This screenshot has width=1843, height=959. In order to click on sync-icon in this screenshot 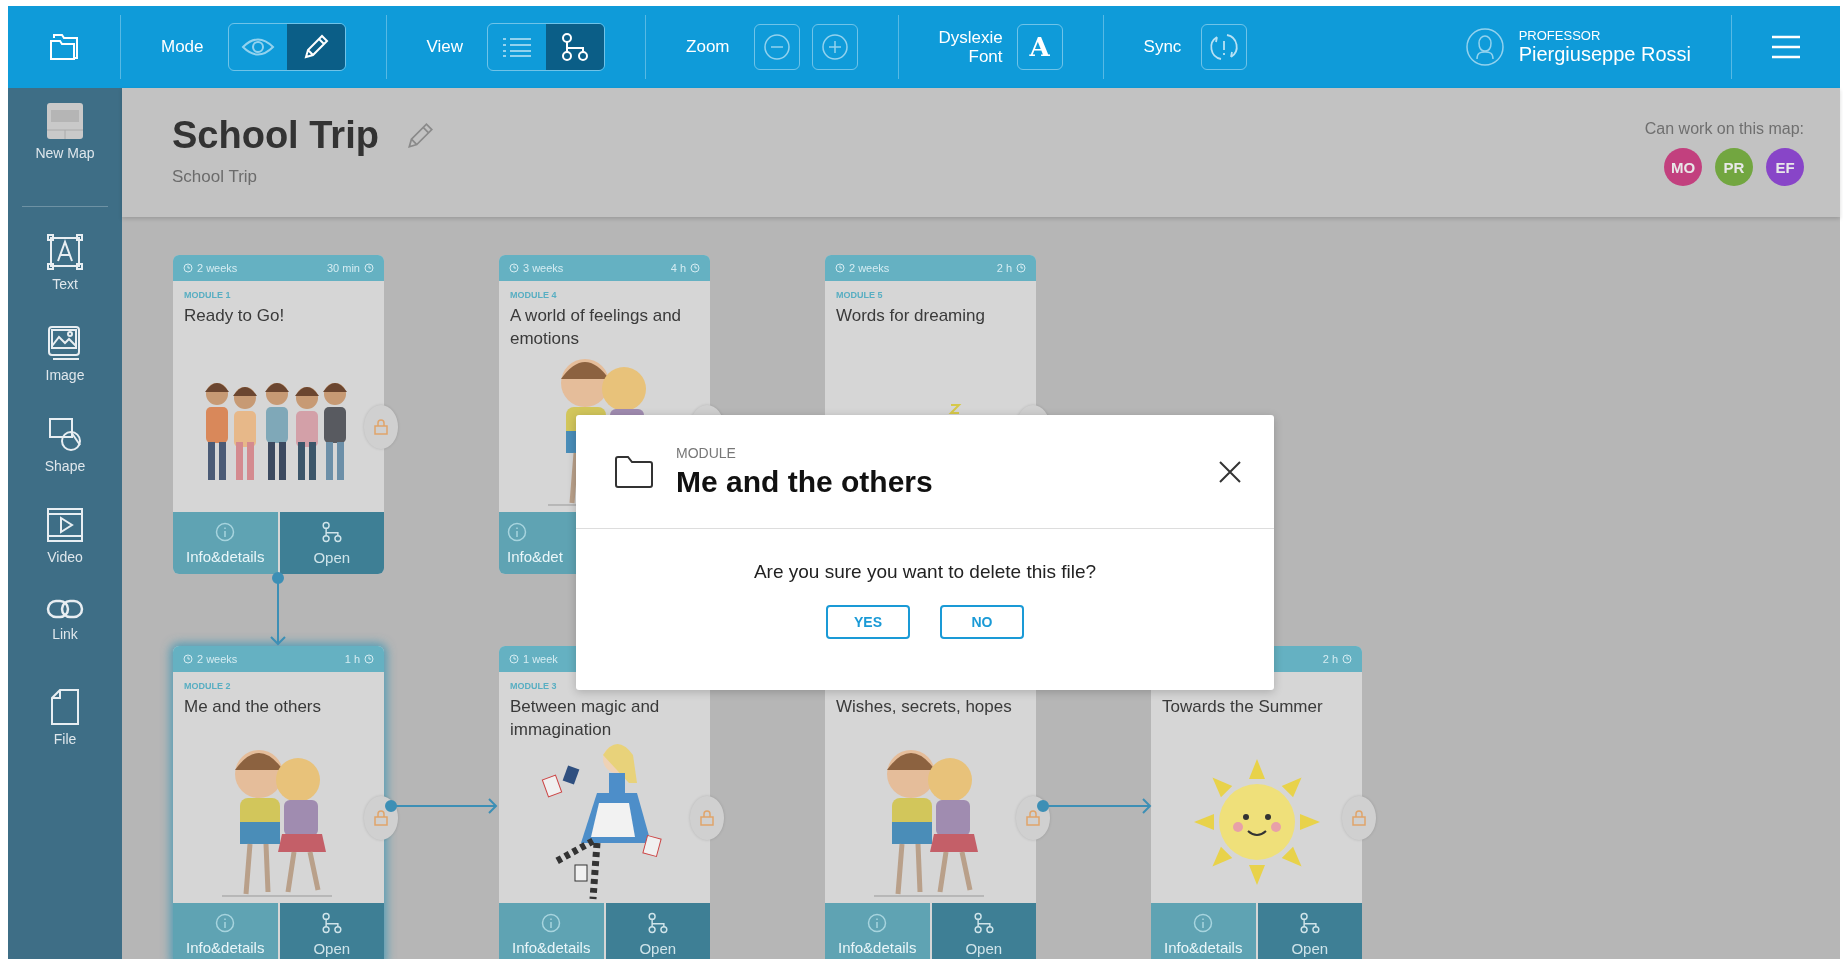, I will do `click(1224, 47)`.